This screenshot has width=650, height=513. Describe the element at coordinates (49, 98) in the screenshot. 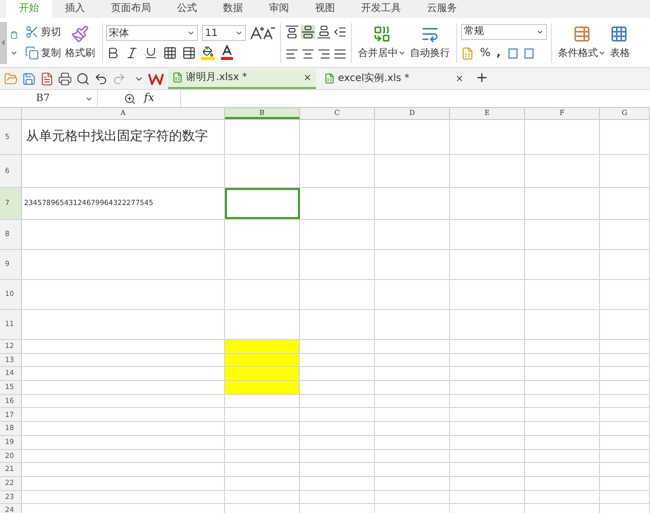

I see `name-box: B7` at that location.